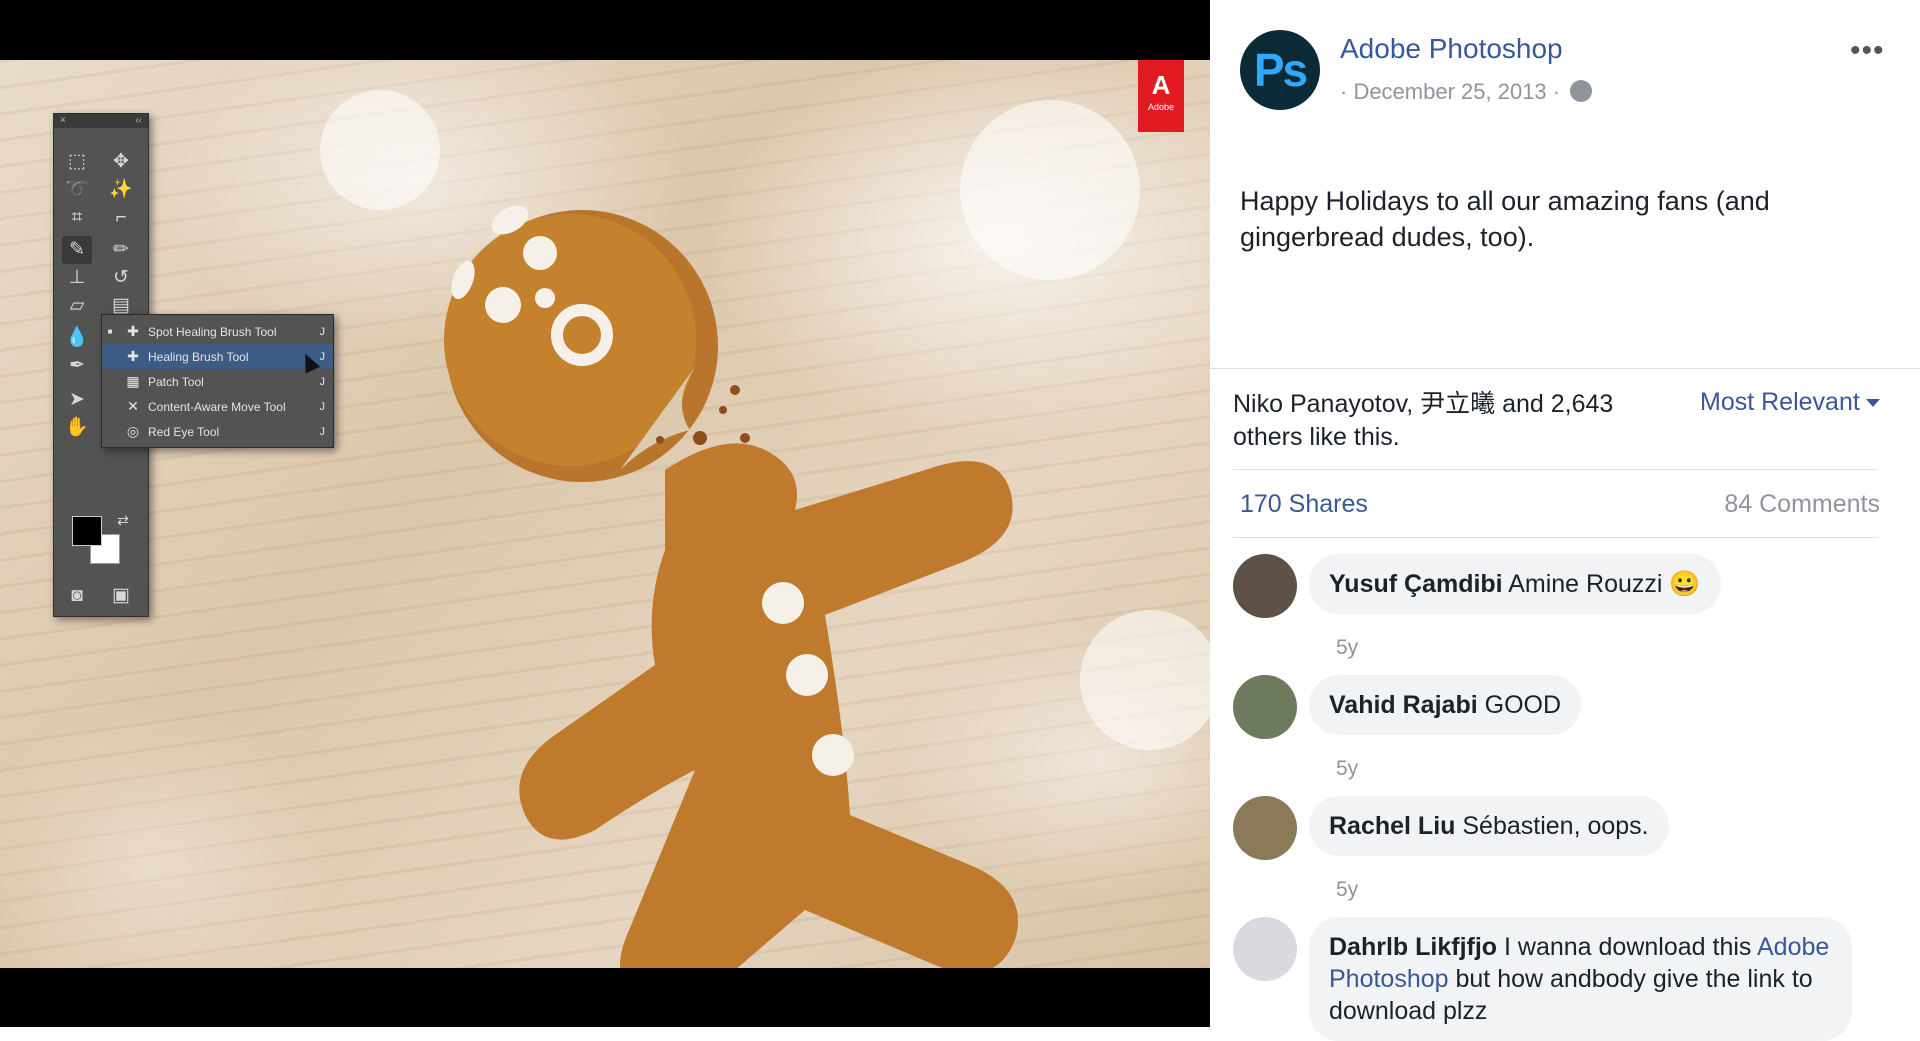 The image size is (1920, 1041). I want to click on comment-text: Sébastien, oops., so click(1555, 826).